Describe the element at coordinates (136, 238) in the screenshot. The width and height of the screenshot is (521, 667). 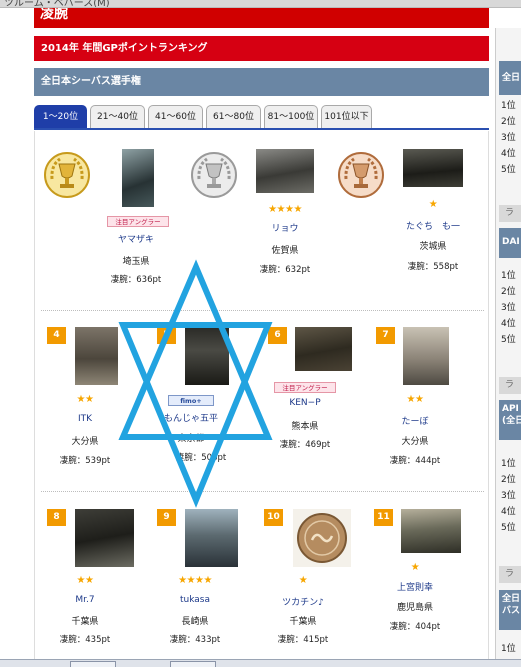
I see `angler-name-link: ヤマザキ` at that location.